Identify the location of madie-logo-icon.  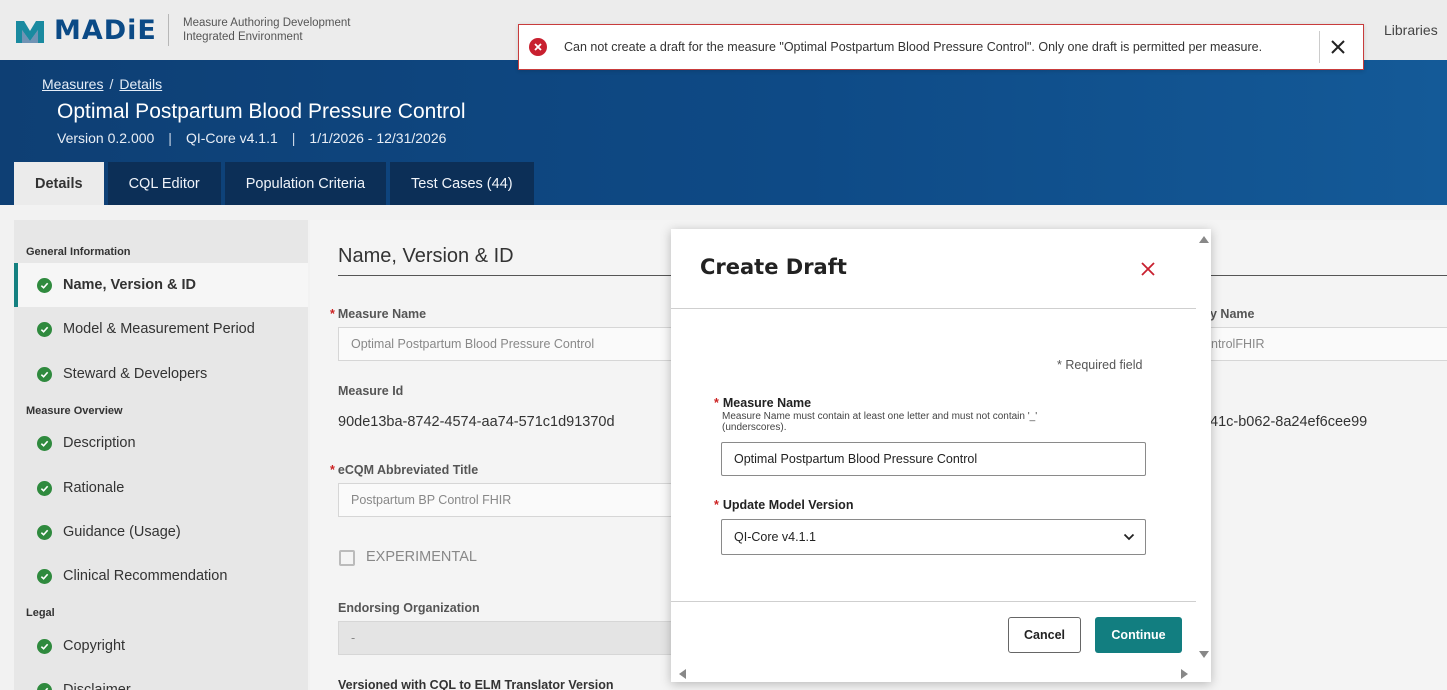
(30, 31).